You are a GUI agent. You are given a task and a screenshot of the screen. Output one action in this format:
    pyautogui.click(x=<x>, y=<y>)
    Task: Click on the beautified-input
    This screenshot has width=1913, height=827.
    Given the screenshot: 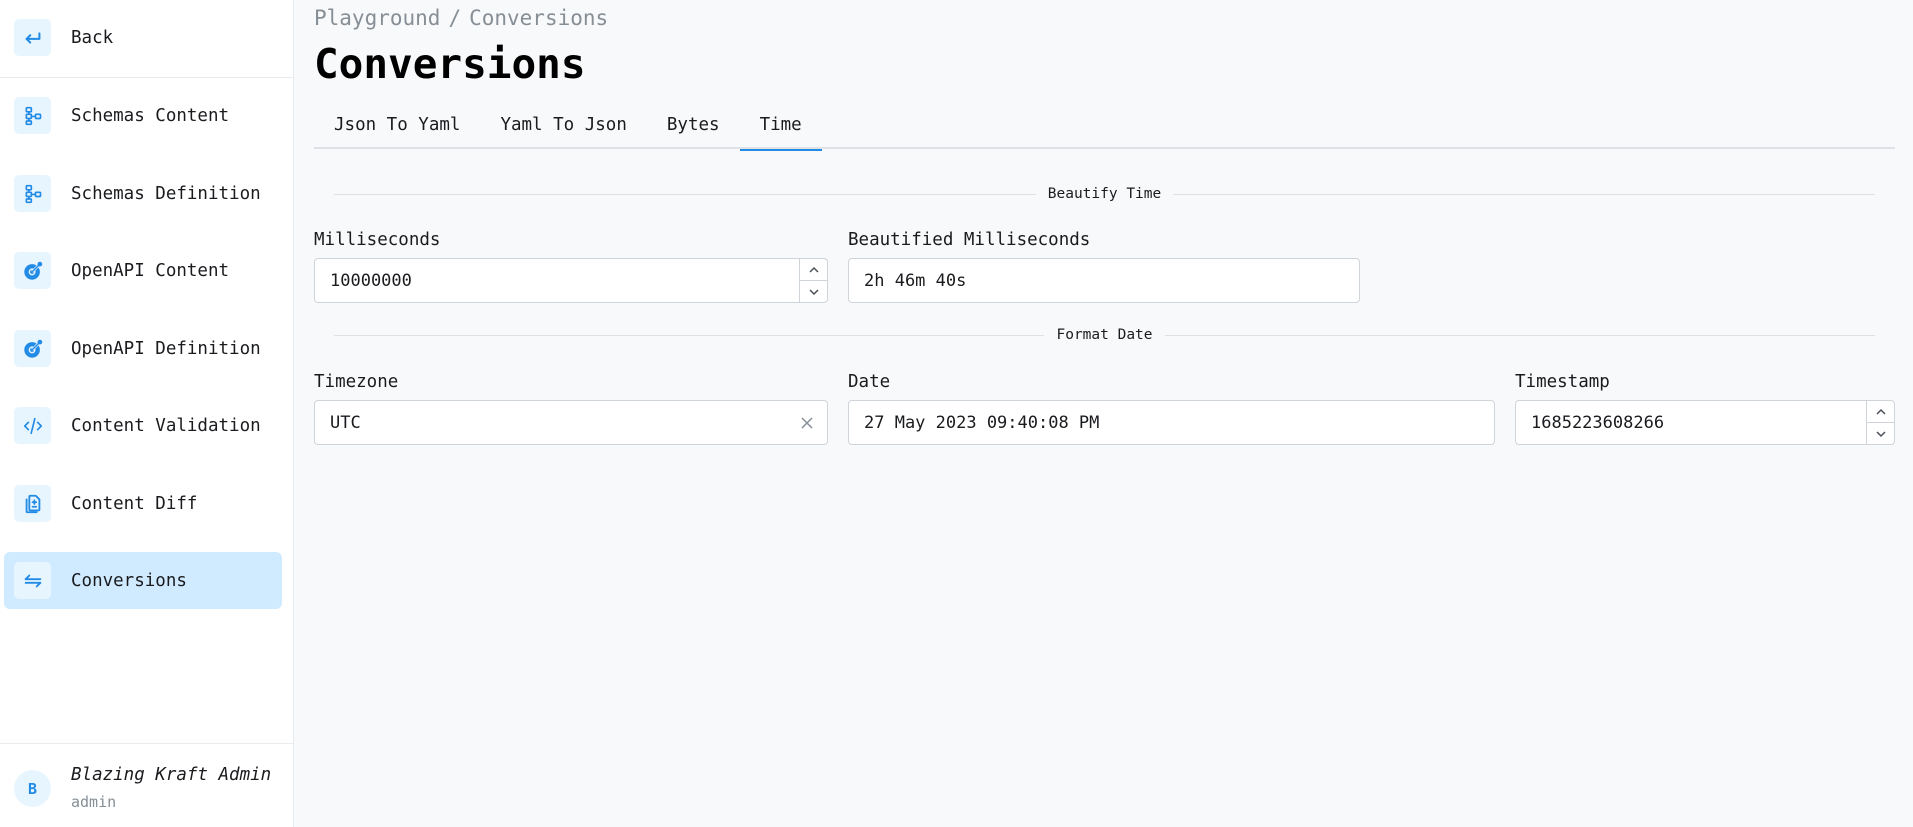 What is the action you would take?
    pyautogui.click(x=1104, y=280)
    